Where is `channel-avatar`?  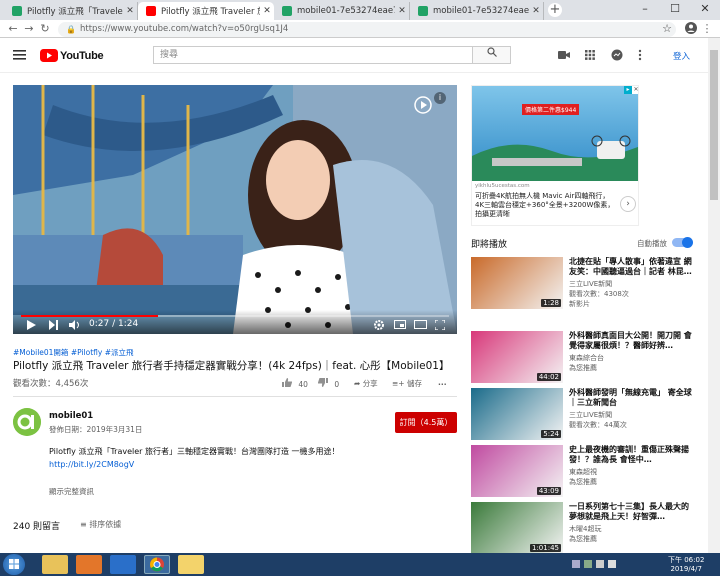
channel-avatar is located at coordinates (27, 422).